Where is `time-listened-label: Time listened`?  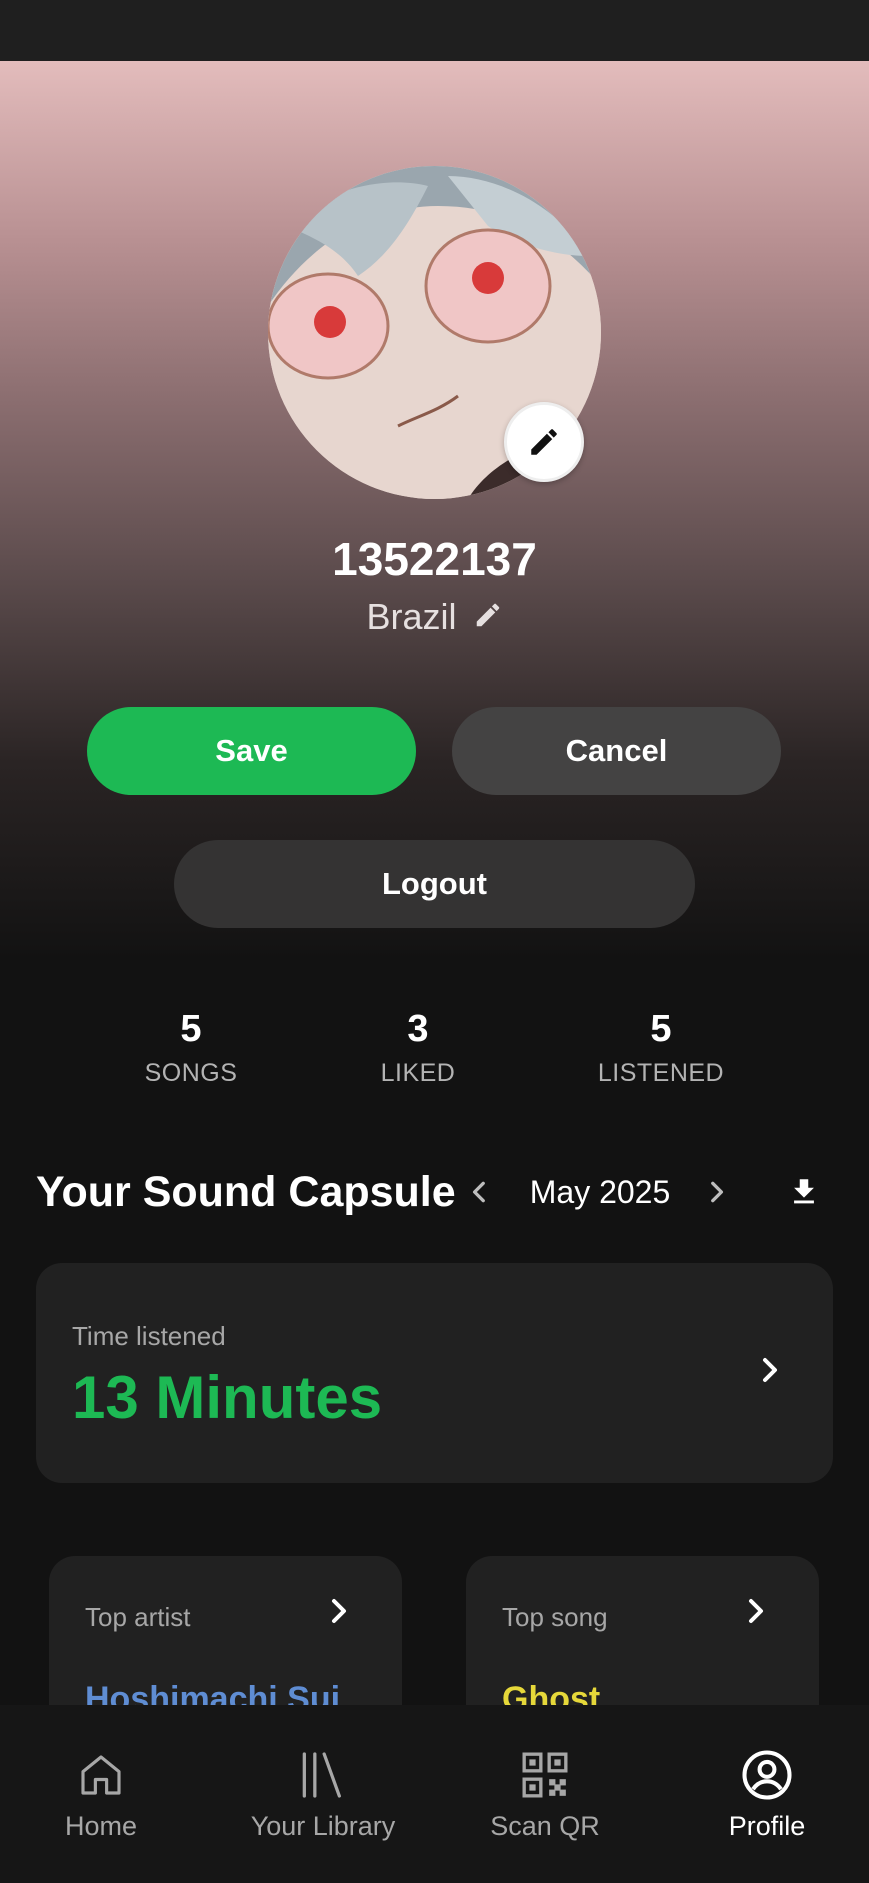 time-listened-label: Time listened is located at coordinates (149, 1336).